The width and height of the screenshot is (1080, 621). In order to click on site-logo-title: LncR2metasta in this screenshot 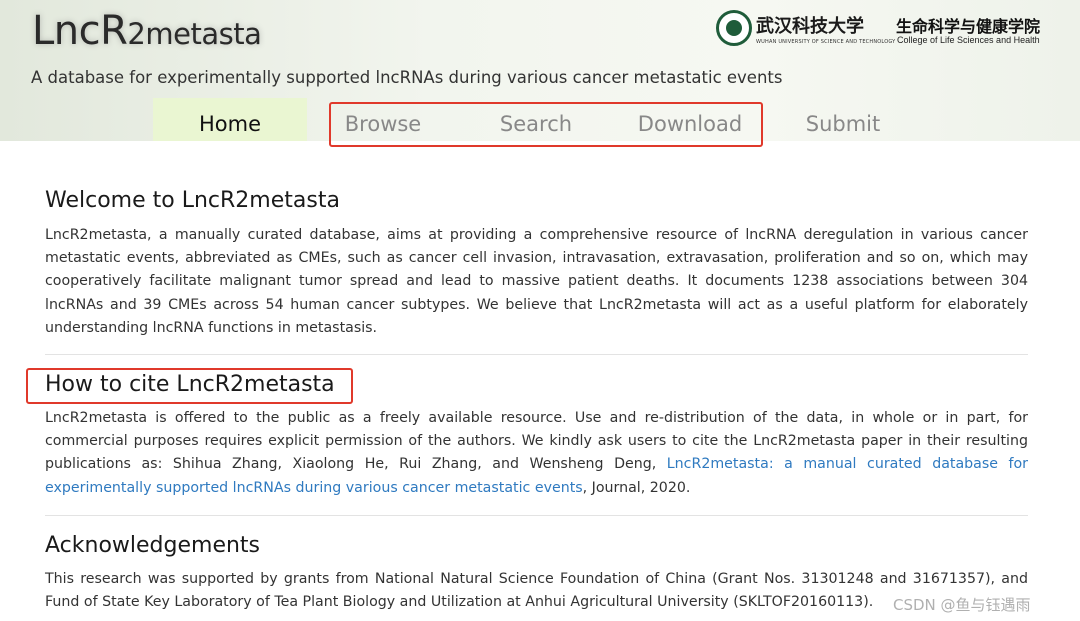, I will do `click(147, 31)`.